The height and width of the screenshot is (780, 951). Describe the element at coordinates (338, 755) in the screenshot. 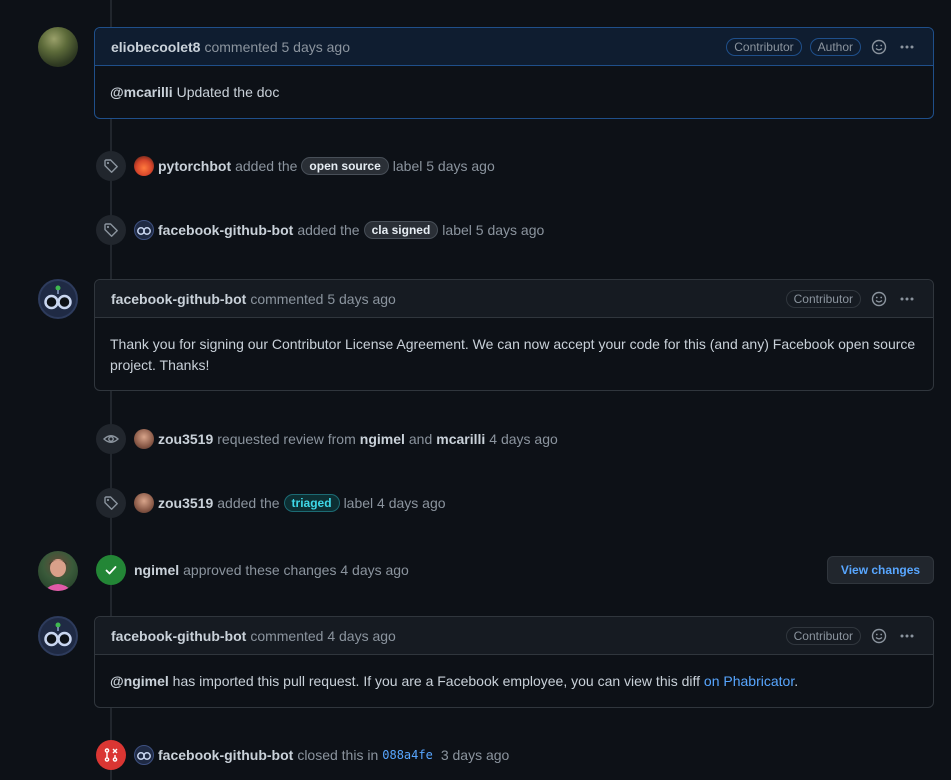

I see `event-text: closed this in` at that location.